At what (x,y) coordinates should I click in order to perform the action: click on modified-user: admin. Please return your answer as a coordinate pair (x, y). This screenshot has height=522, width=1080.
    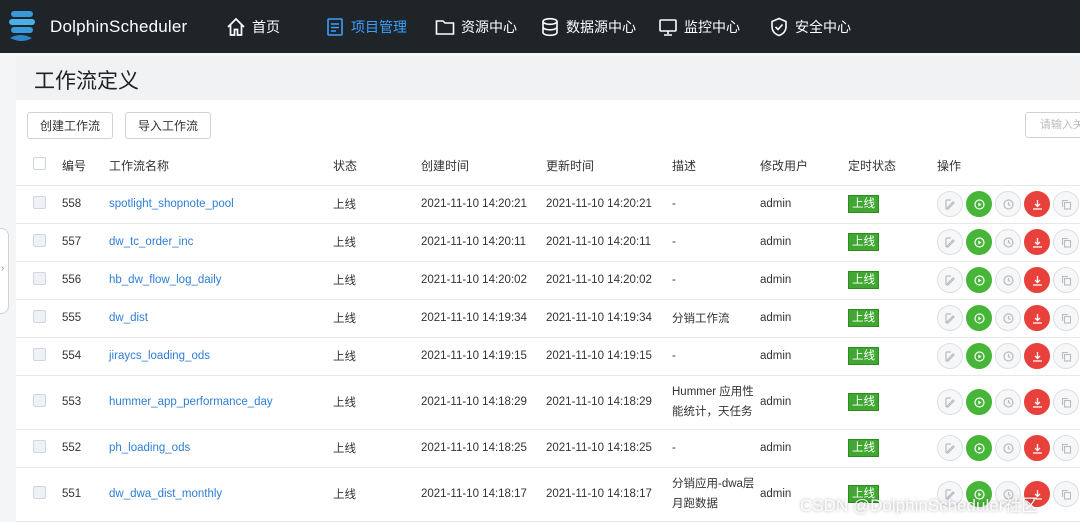
    Looking at the image, I should click on (804, 204).